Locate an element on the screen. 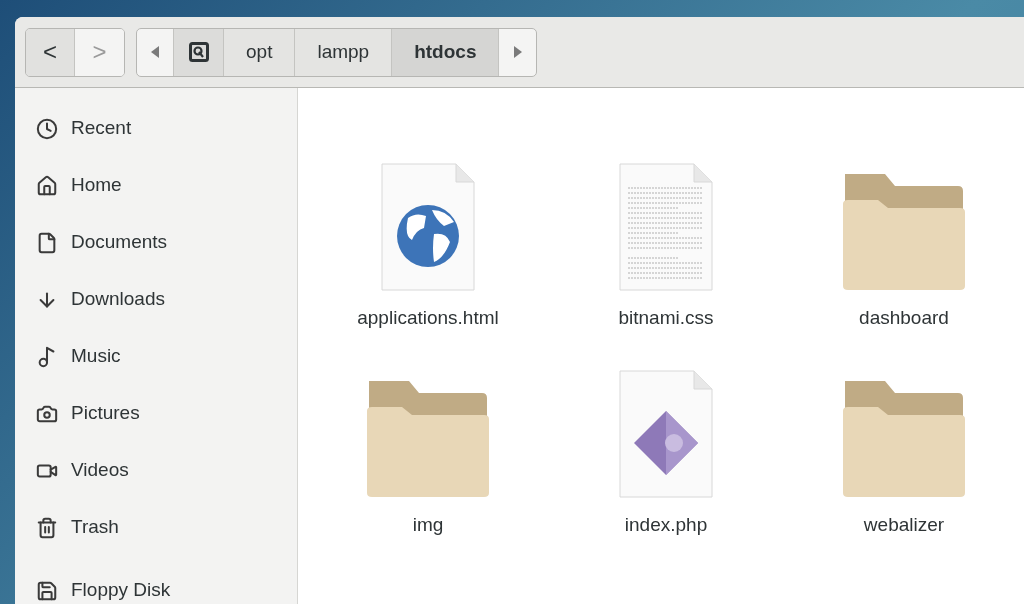  sidebar-item: Downloads is located at coordinates (156, 299).